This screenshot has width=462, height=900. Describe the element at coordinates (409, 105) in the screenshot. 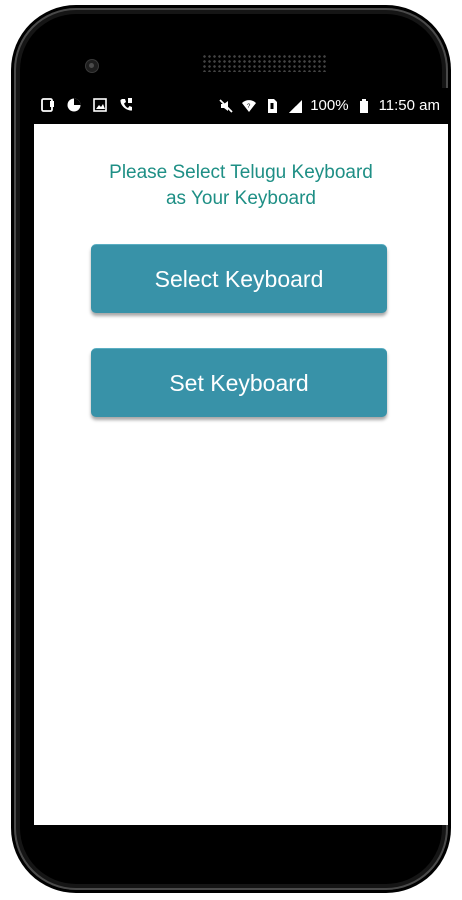

I see `status-time: 11:50 am` at that location.